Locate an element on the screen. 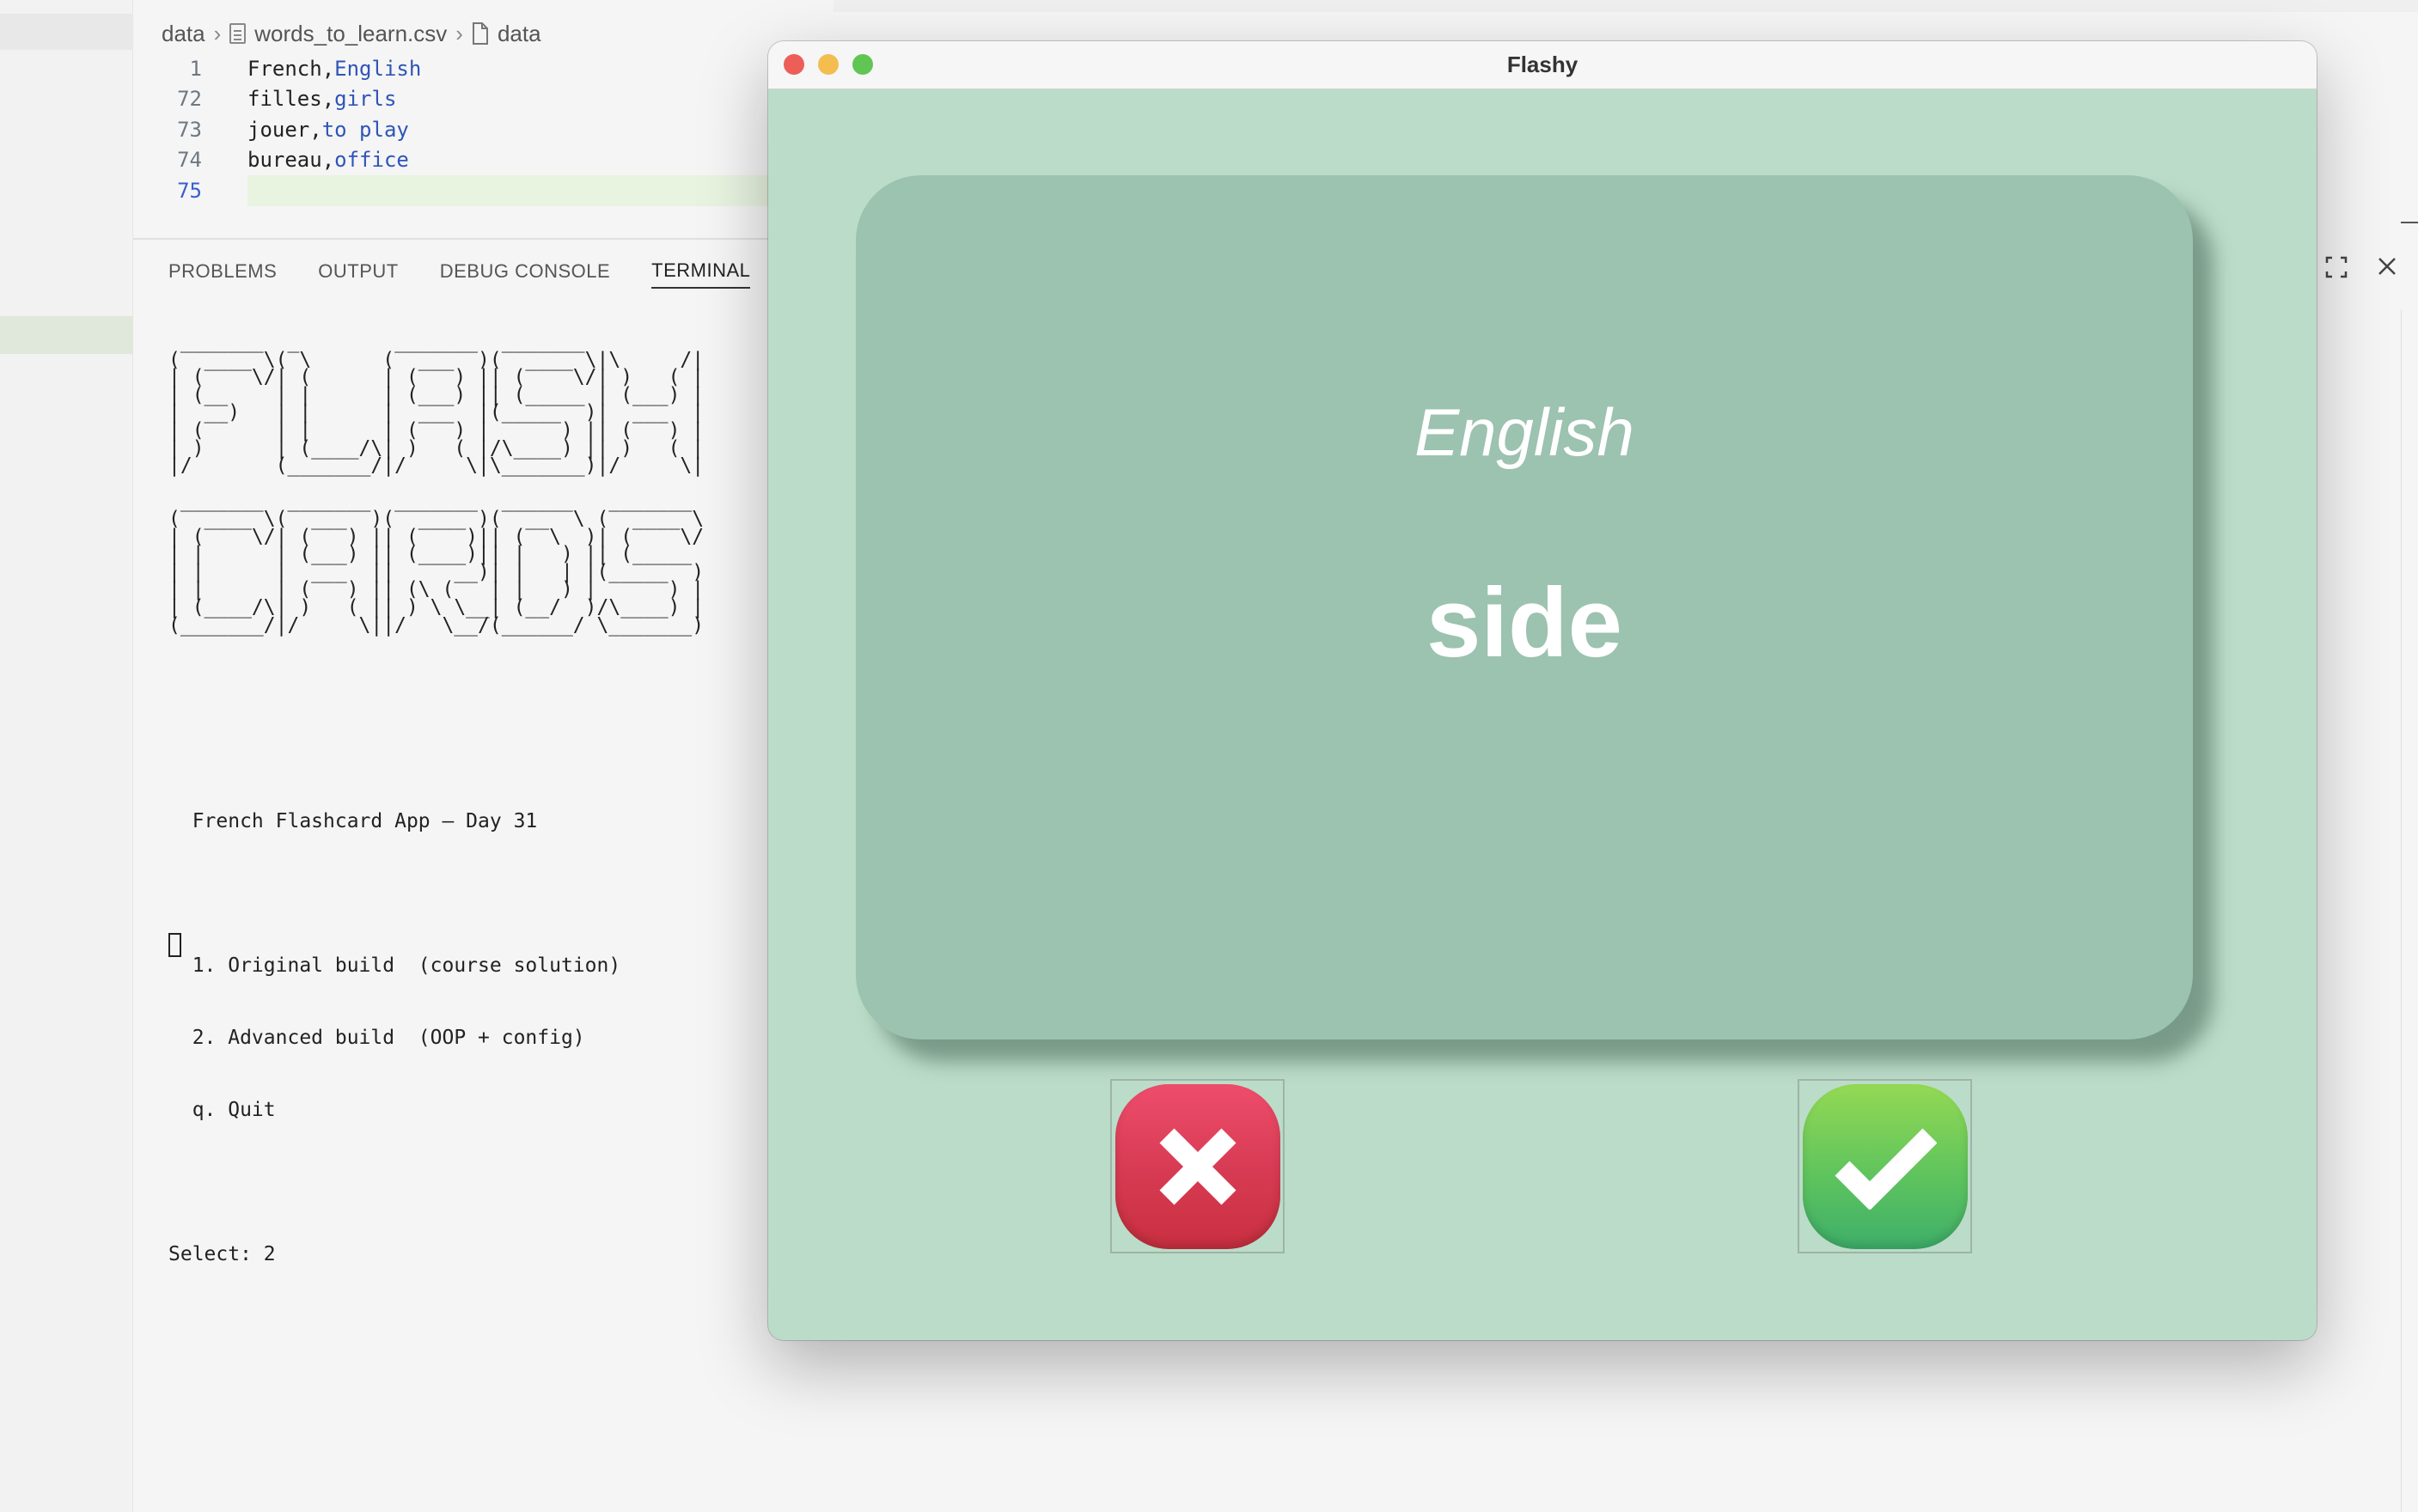  code-line: 72 filles,girls is located at coordinates (453, 99).